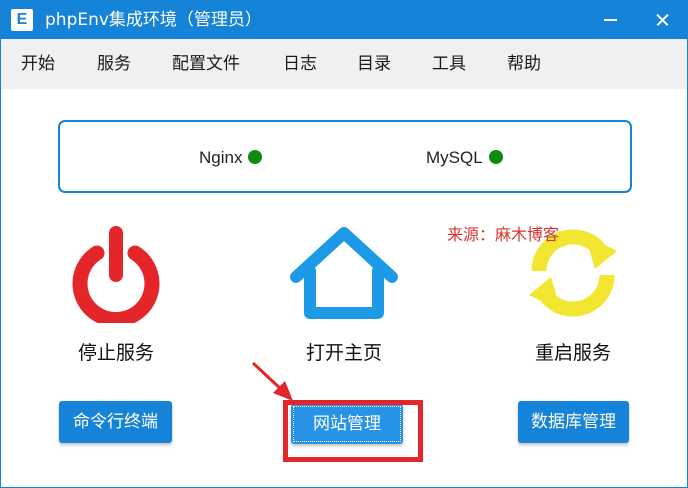 The image size is (688, 488). I want to click on power-icon, so click(116, 276).